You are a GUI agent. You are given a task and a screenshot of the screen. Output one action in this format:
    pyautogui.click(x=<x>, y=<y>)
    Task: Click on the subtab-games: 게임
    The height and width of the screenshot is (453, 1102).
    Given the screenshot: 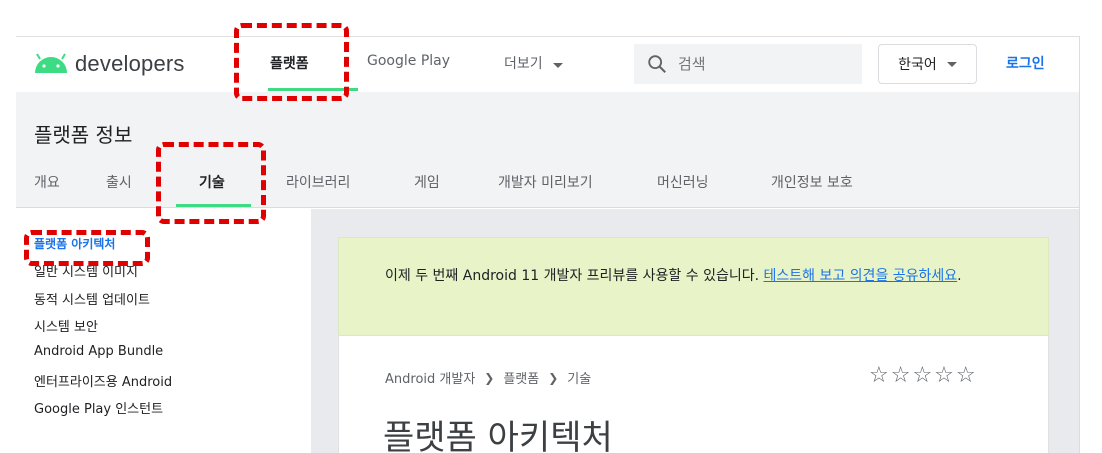 What is the action you would take?
    pyautogui.click(x=427, y=182)
    